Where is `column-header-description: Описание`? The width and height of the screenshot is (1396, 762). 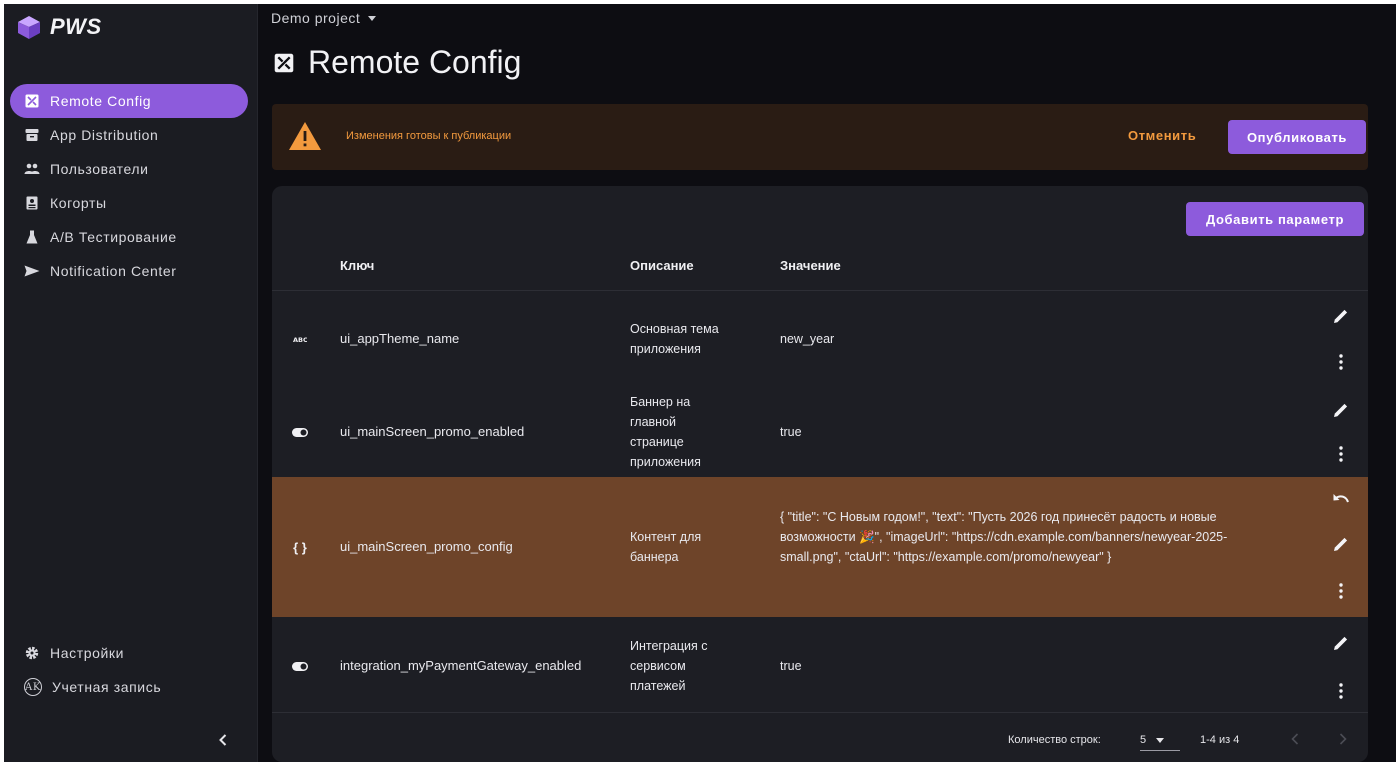
column-header-description: Описание is located at coordinates (662, 265).